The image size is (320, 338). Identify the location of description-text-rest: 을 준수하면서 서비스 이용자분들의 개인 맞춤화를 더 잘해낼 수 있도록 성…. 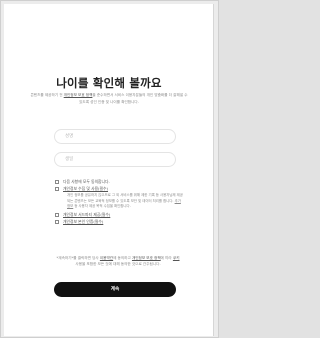
(133, 98).